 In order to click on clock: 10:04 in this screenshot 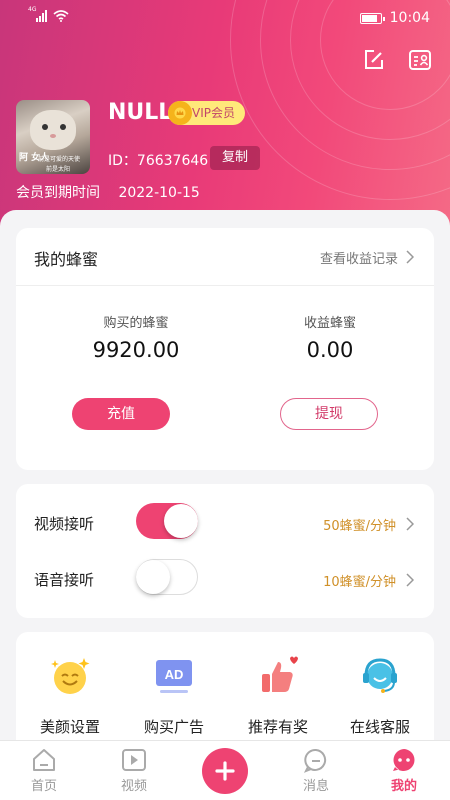, I will do `click(409, 18)`.